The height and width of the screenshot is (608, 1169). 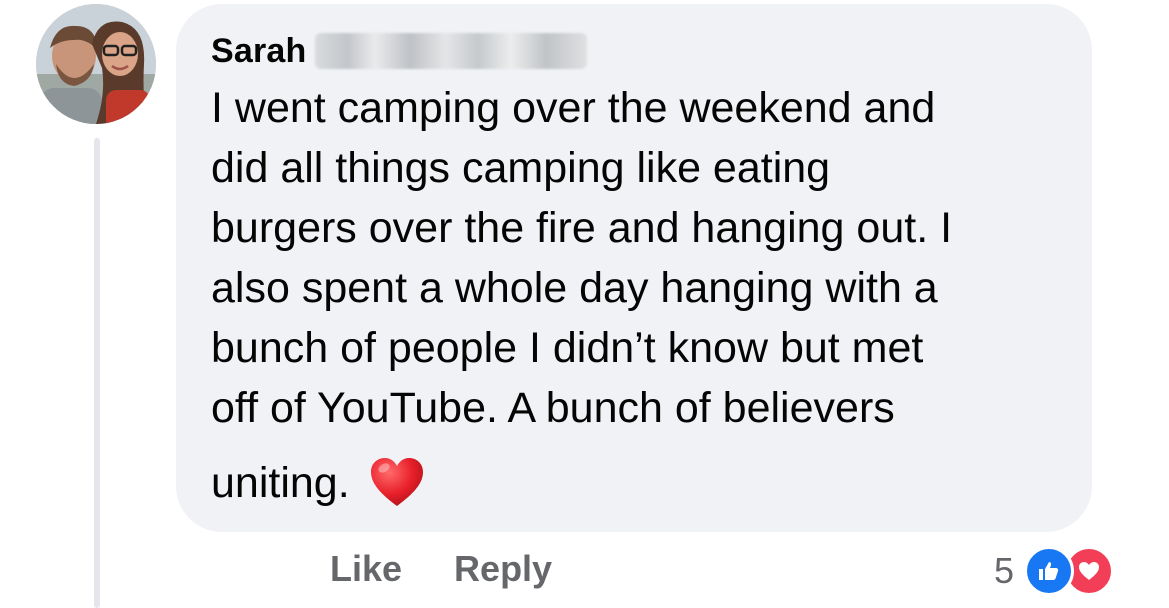 I want to click on thumbs-up-icon, so click(x=1049, y=571).